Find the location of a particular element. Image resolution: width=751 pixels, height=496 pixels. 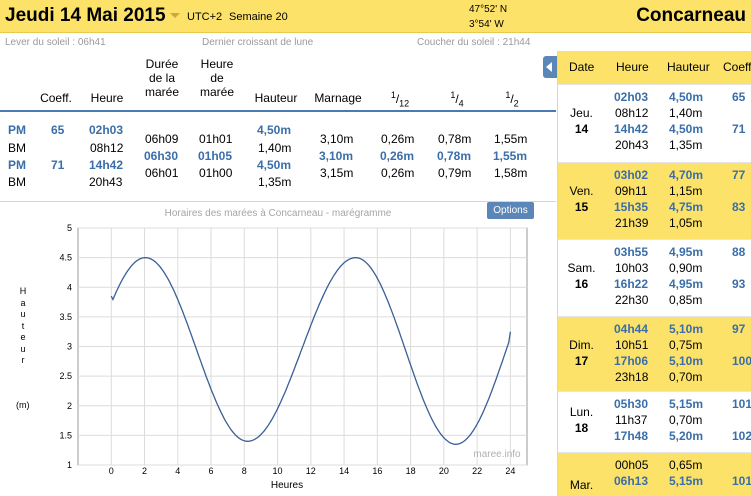

collapse-panel-icon is located at coordinates (550, 67).